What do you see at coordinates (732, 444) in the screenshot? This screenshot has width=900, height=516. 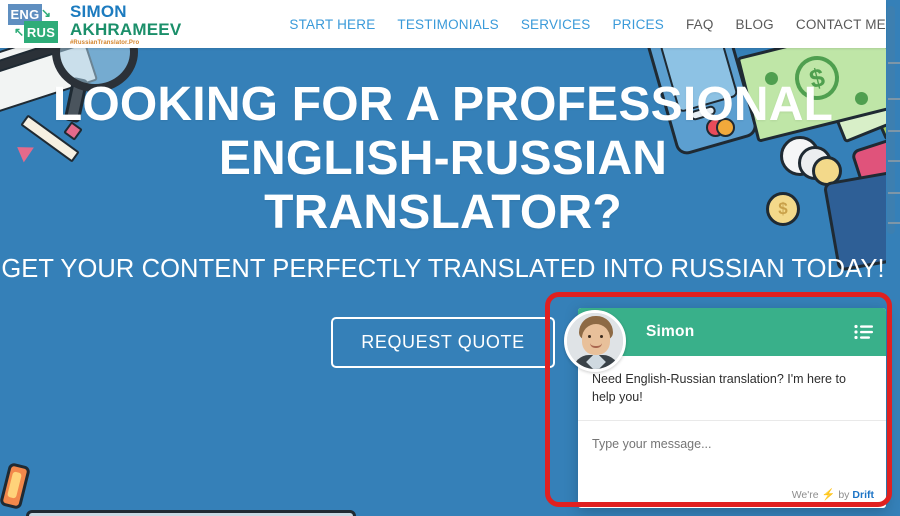 I see `chat-message-input` at bounding box center [732, 444].